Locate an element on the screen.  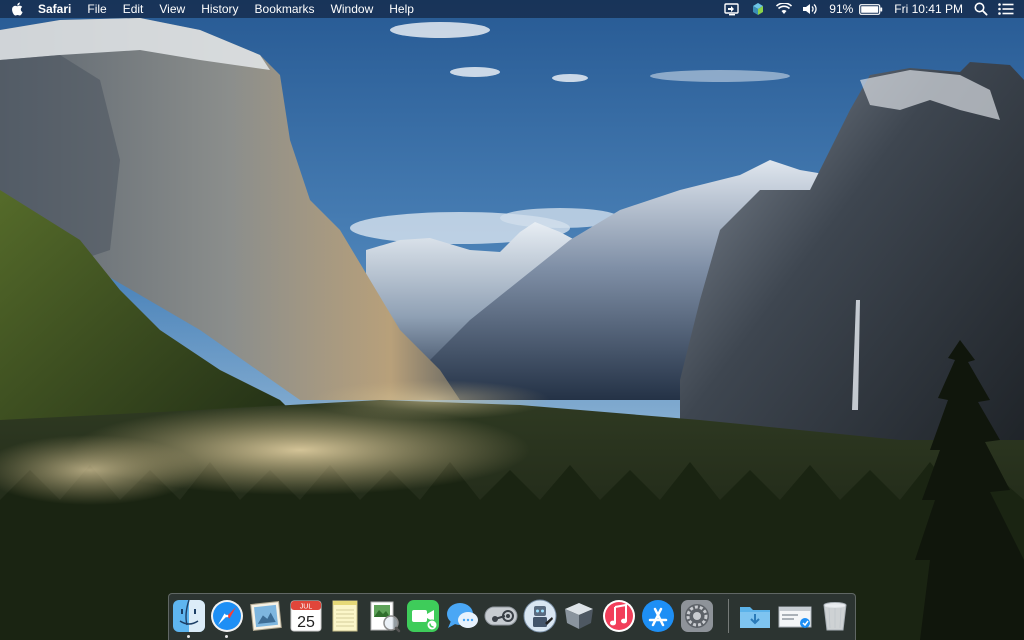
notification-center-icon is located at coordinates (1008, 9).